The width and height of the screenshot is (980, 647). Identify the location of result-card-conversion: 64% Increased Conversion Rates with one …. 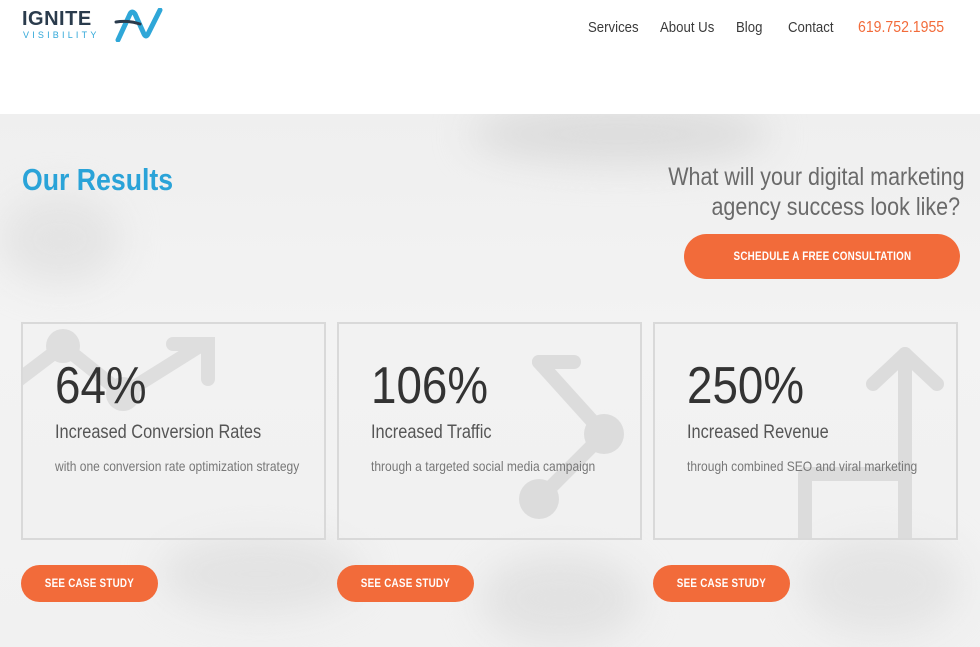
(173, 431).